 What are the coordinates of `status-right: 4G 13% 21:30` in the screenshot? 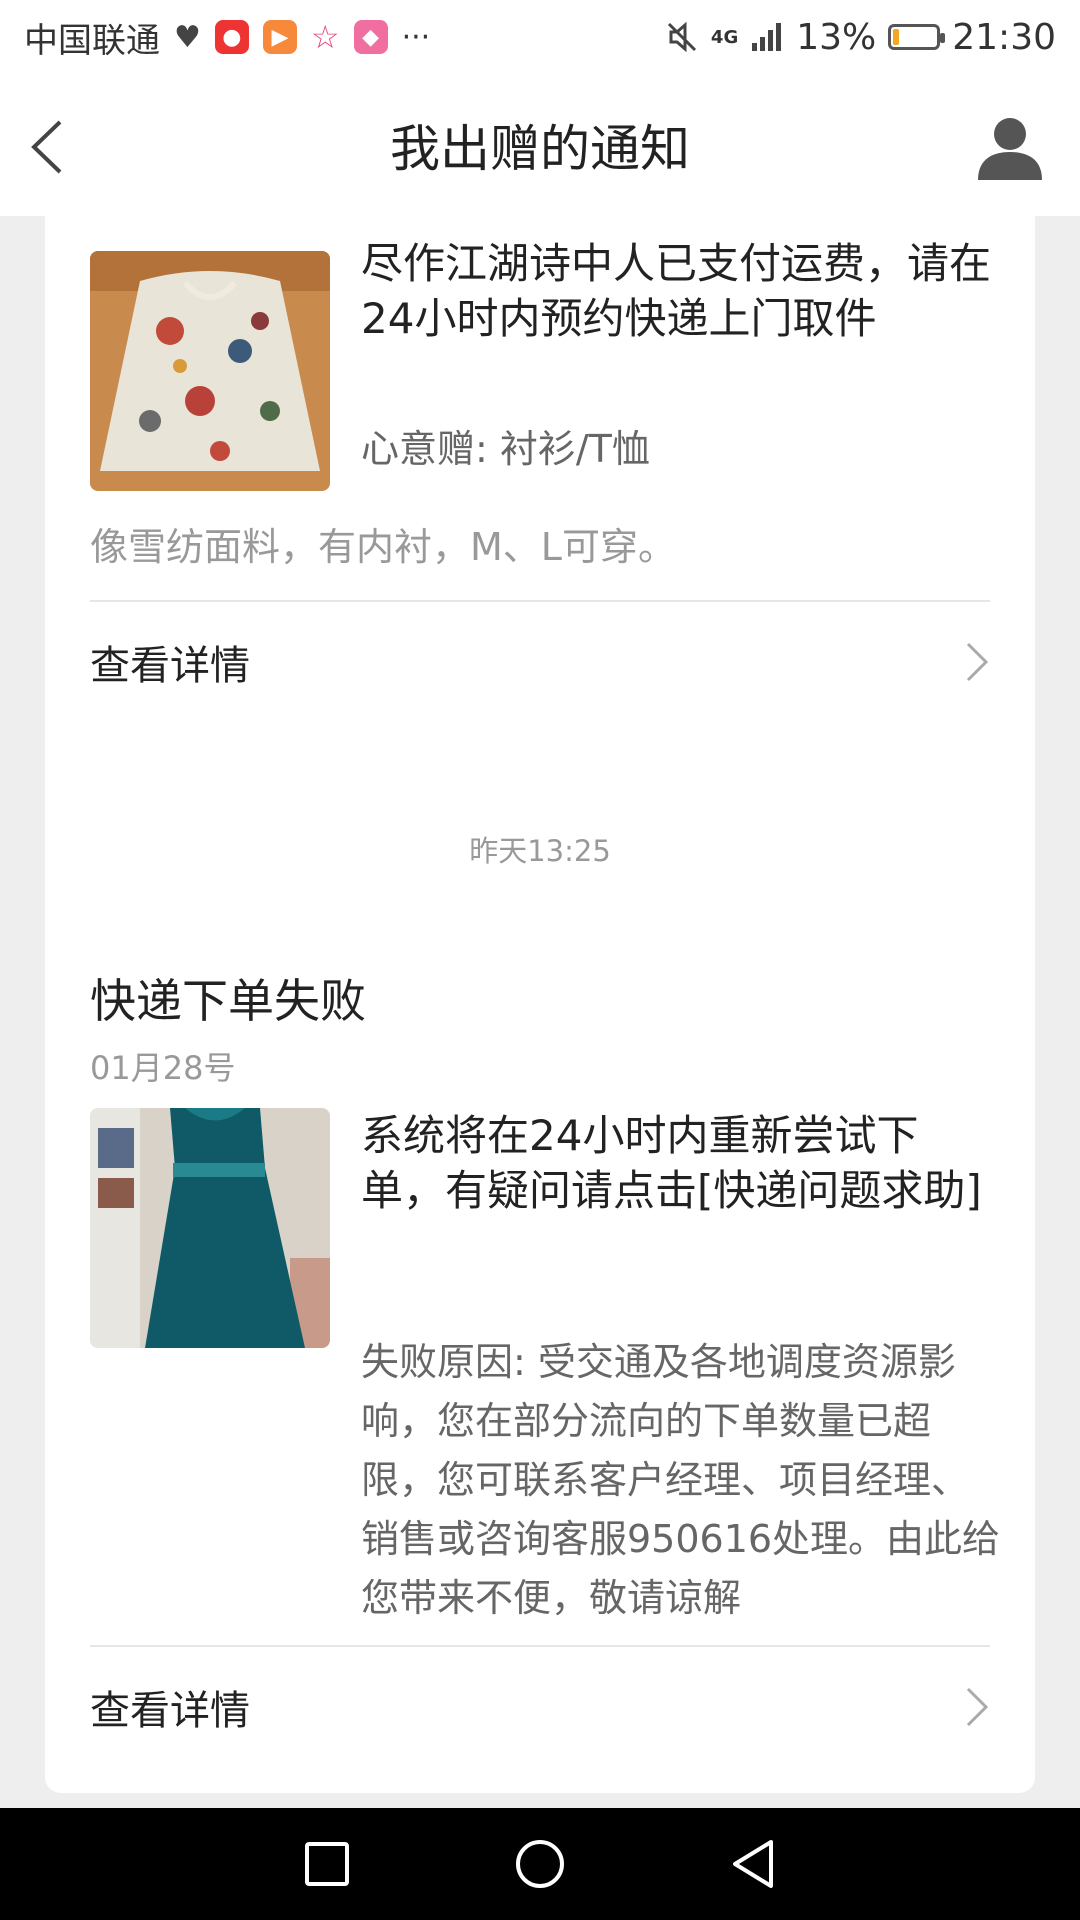 It's located at (860, 37).